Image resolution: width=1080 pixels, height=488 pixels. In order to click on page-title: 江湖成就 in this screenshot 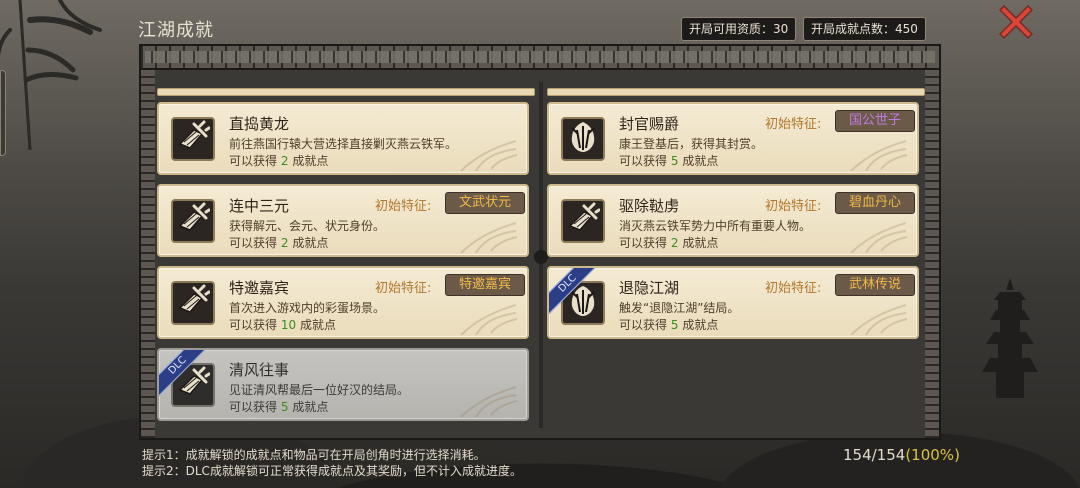, I will do `click(176, 30)`.